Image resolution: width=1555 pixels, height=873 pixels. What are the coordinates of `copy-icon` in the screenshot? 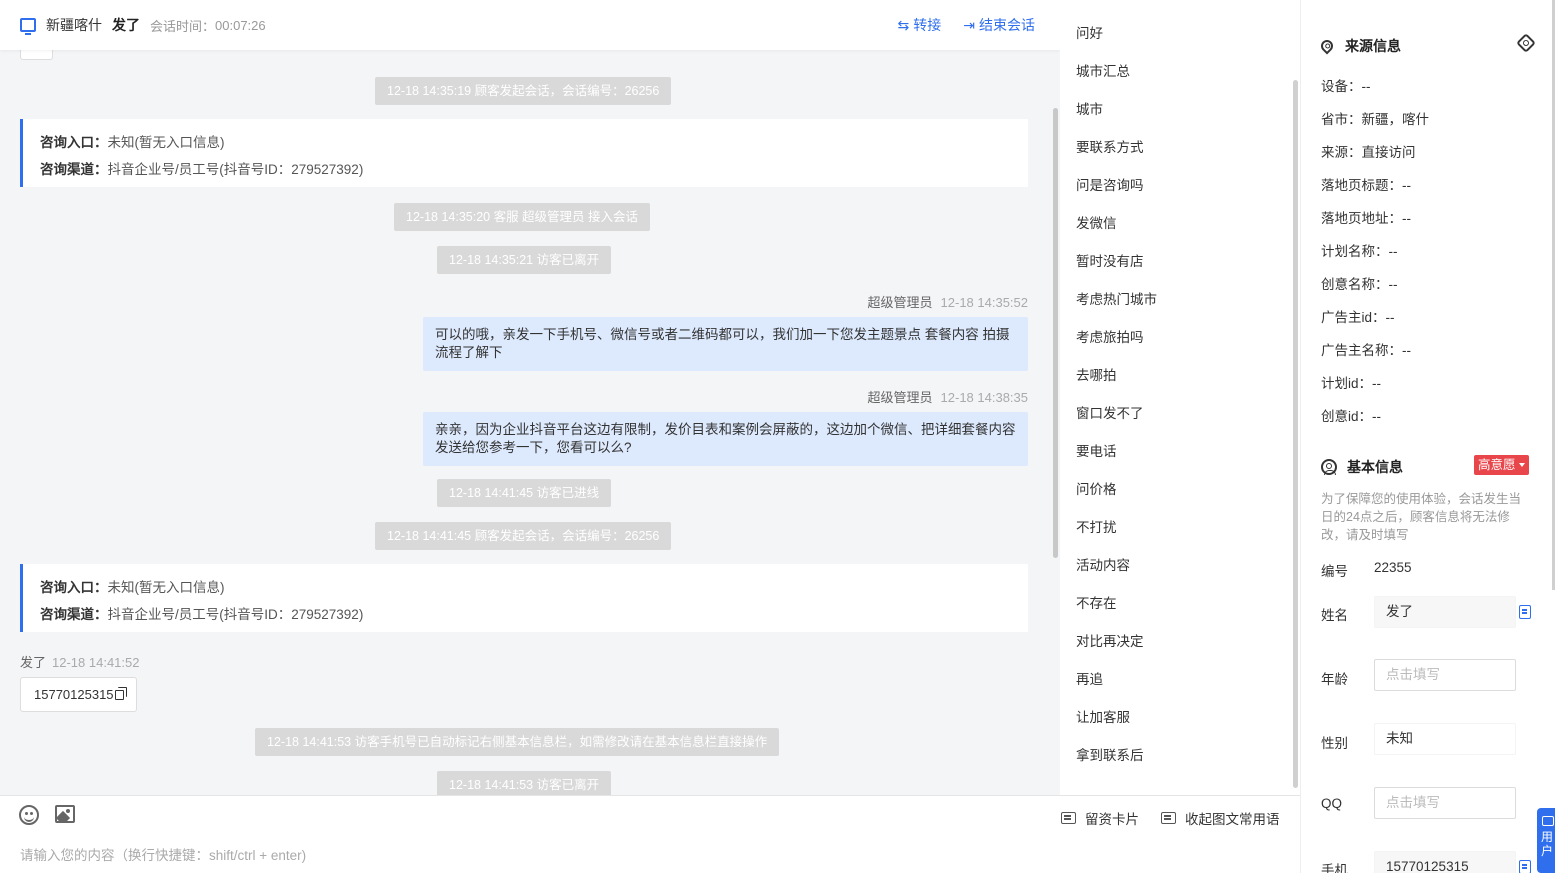 It's located at (120, 693).